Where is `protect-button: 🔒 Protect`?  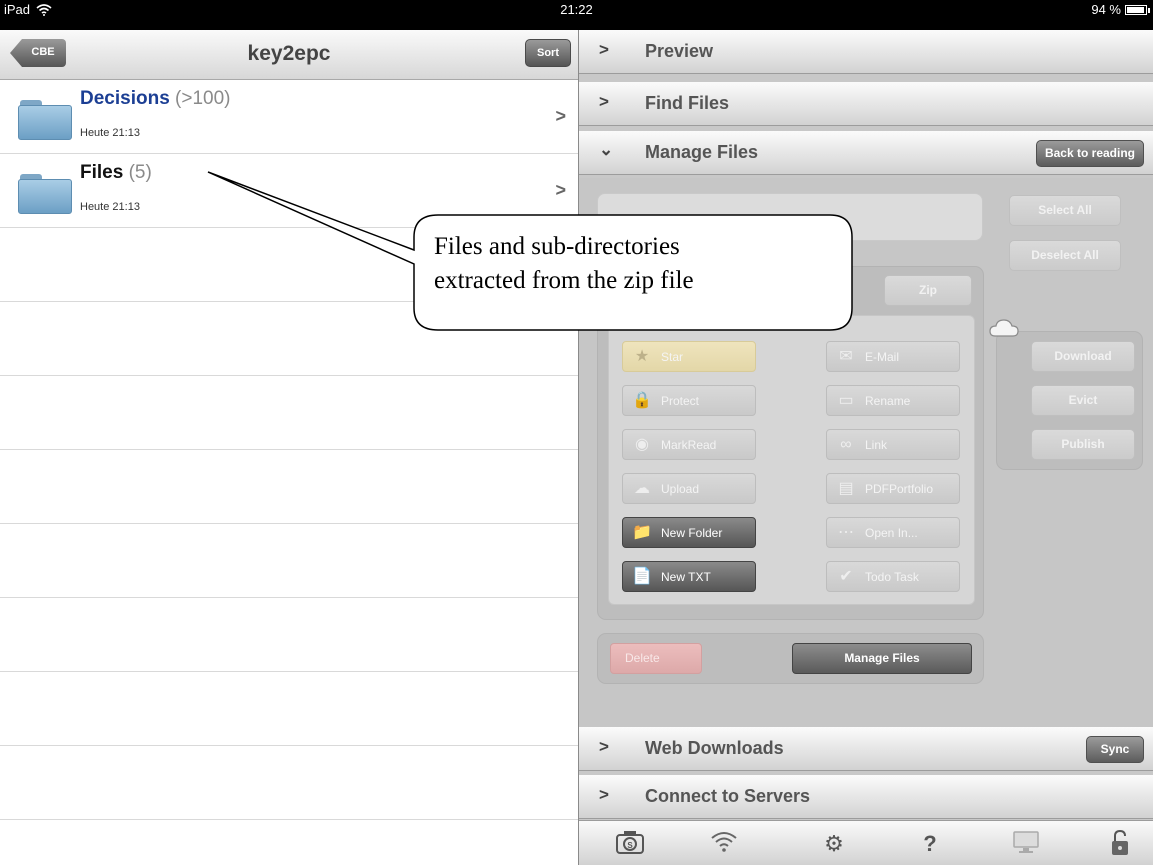 protect-button: 🔒 Protect is located at coordinates (689, 400).